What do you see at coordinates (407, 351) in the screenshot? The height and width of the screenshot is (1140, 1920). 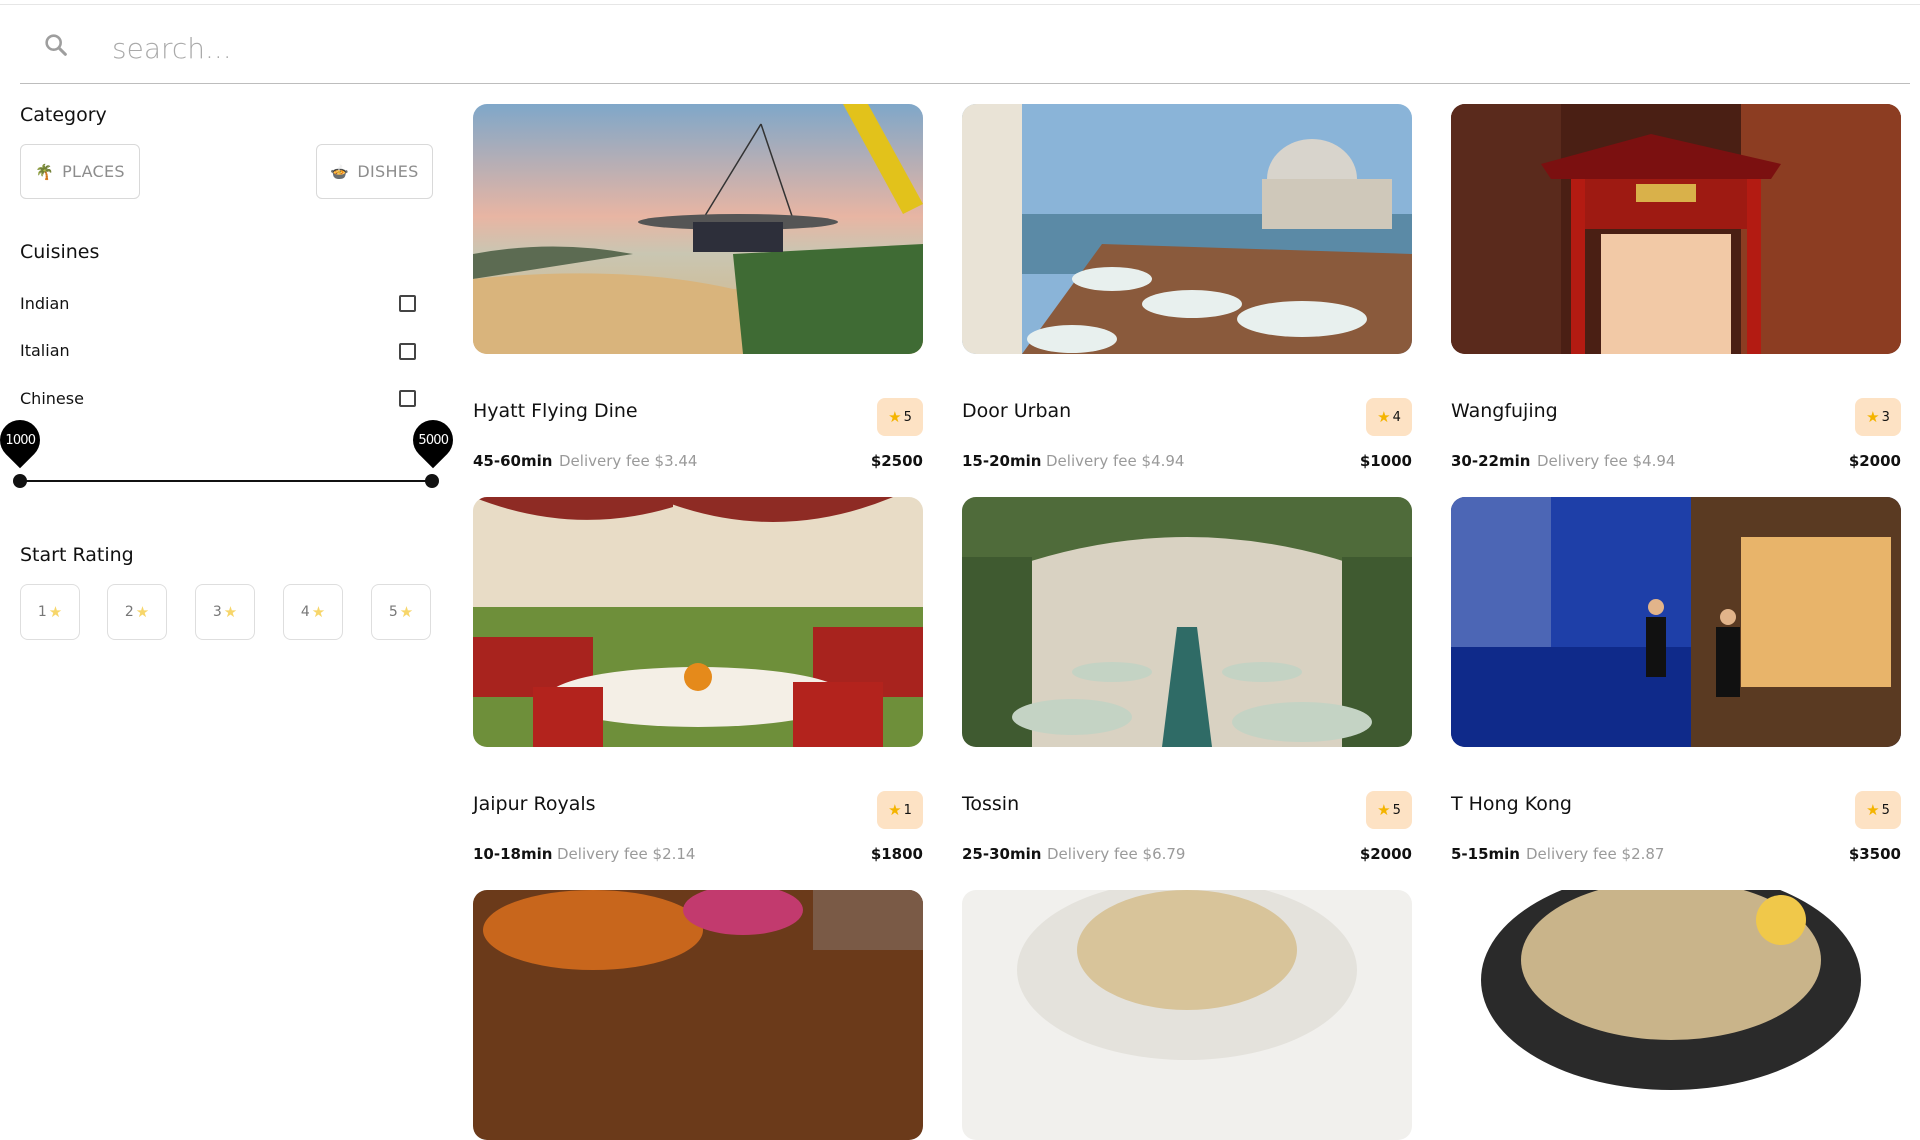 I see `cuisine-italian-checkbox` at bounding box center [407, 351].